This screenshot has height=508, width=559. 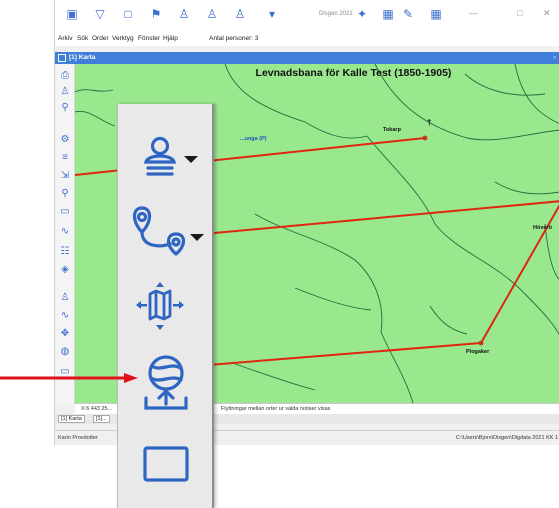 What do you see at coordinates (65, 108) in the screenshot?
I see `search-icon: ⚲` at bounding box center [65, 108].